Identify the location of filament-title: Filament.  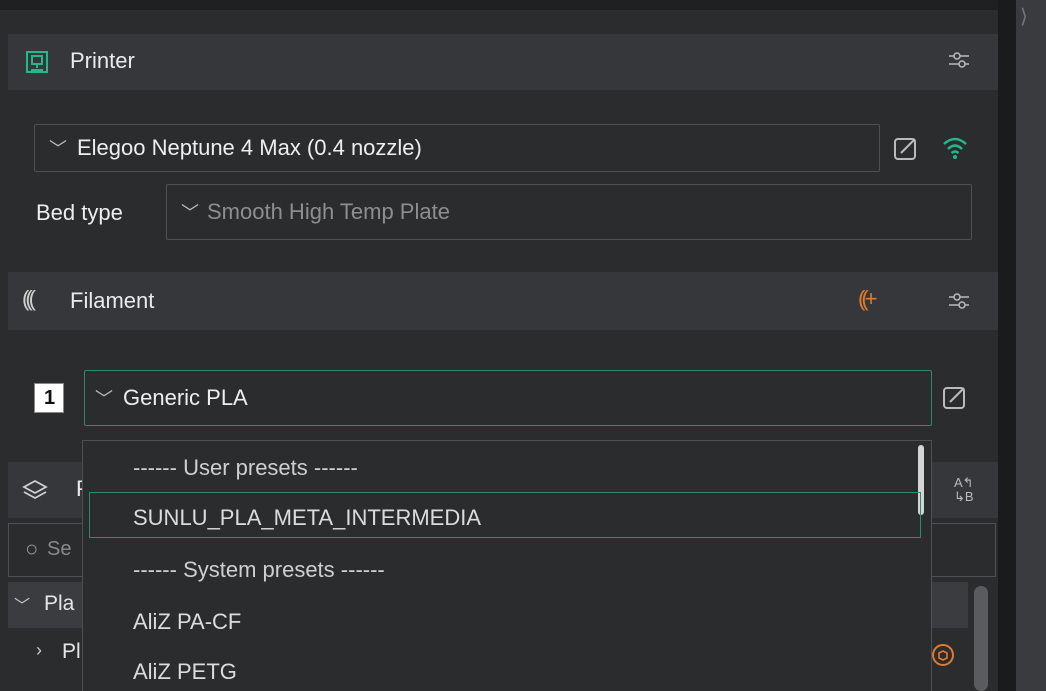
(112, 300).